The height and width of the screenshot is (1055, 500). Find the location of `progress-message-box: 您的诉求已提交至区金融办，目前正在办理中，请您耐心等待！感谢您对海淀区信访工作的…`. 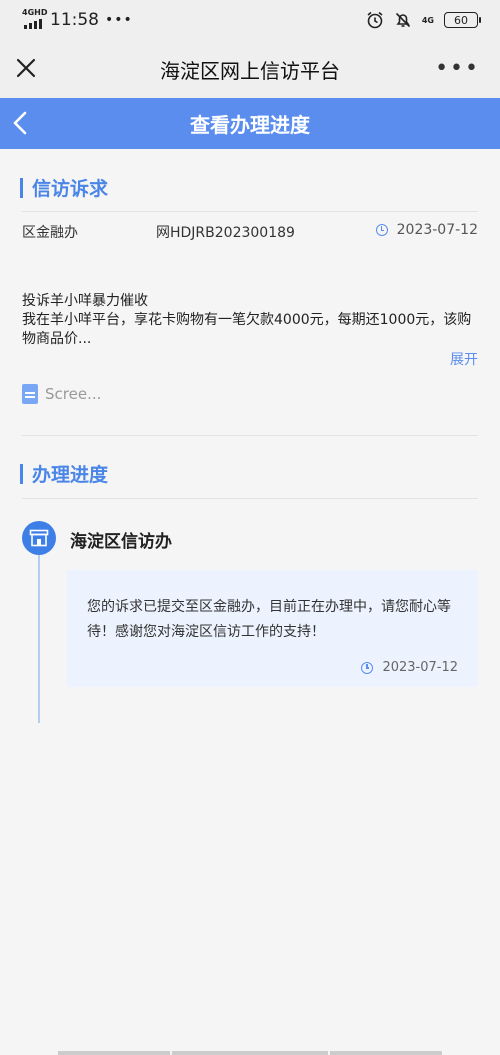

progress-message-box: 您的诉求已提交至区金融办，目前正在办理中，请您耐心等待！感谢您对海淀区信访工作的… is located at coordinates (272, 628).